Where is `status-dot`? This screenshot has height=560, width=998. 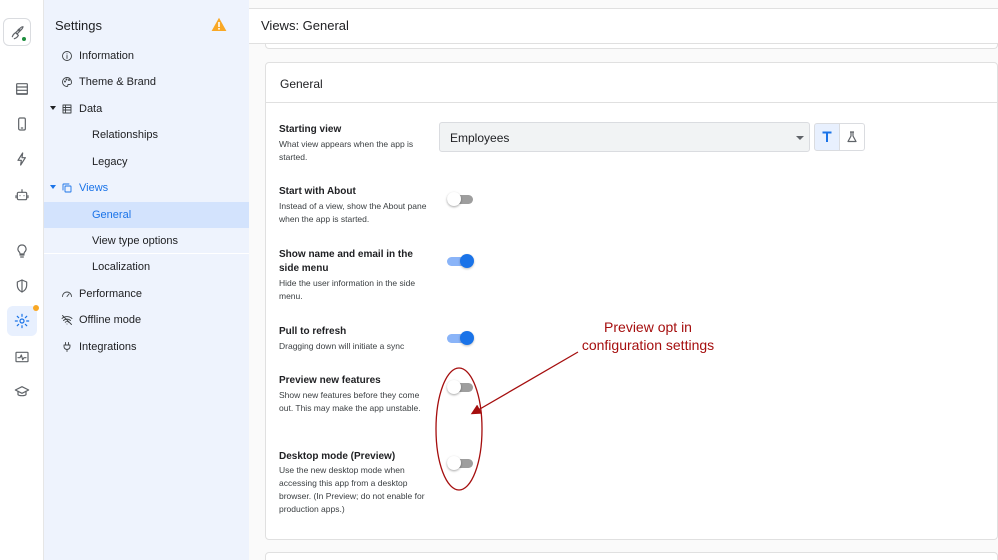 status-dot is located at coordinates (24, 39).